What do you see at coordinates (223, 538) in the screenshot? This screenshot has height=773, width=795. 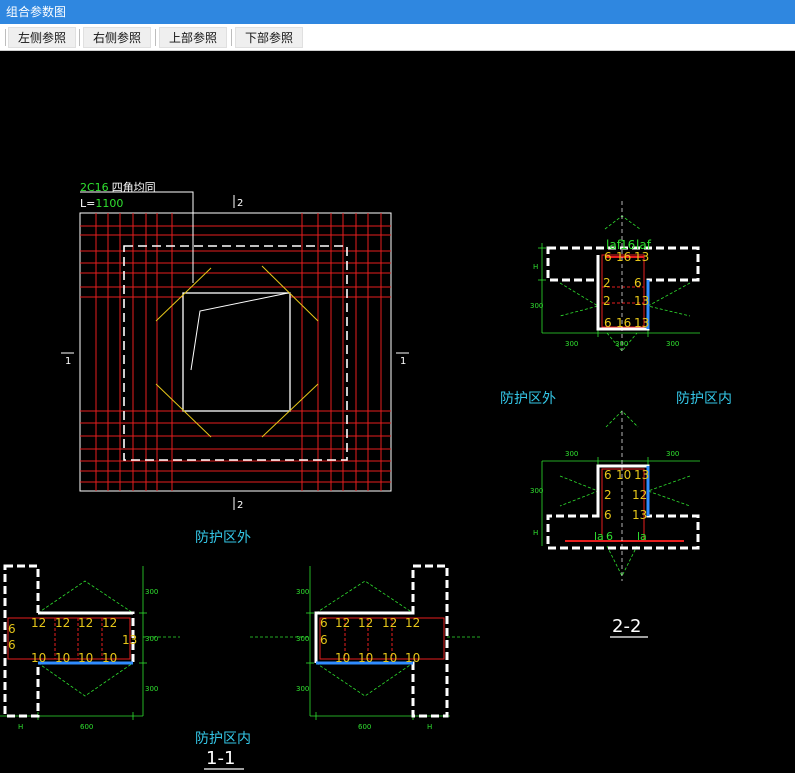 I see `label-outside-zone-plan: 防护区外` at bounding box center [223, 538].